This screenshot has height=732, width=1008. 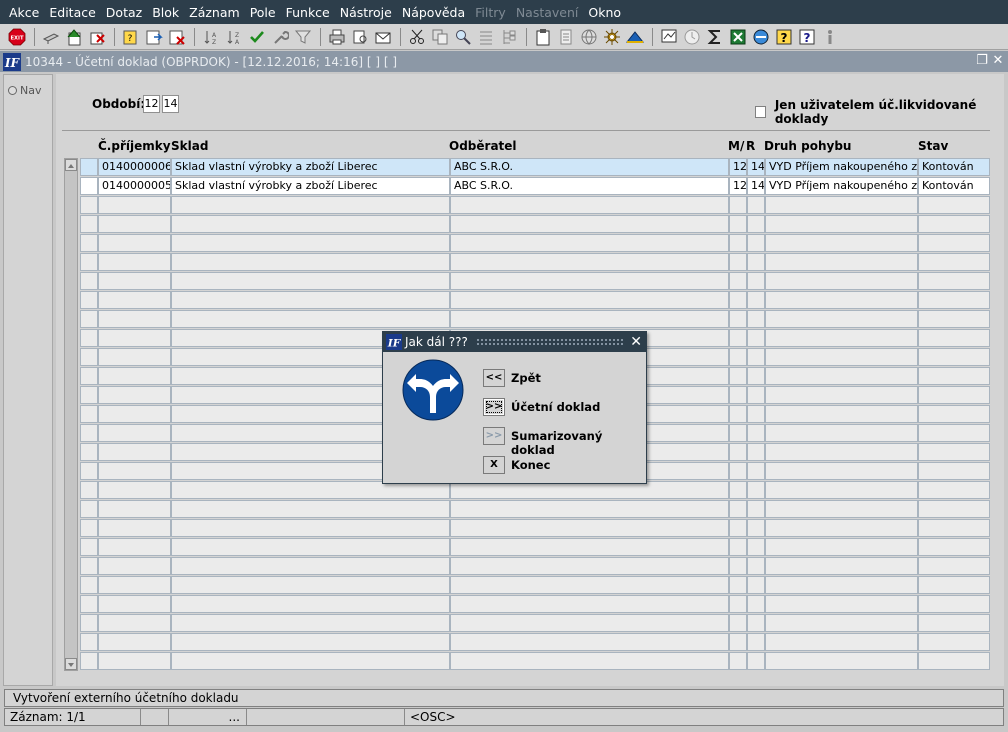 I want to click on cell-m: 12, so click(x=738, y=167).